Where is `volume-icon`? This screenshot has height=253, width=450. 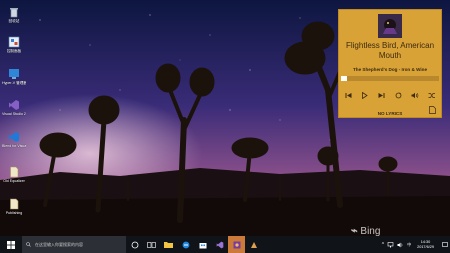 volume-icon is located at coordinates (415, 95).